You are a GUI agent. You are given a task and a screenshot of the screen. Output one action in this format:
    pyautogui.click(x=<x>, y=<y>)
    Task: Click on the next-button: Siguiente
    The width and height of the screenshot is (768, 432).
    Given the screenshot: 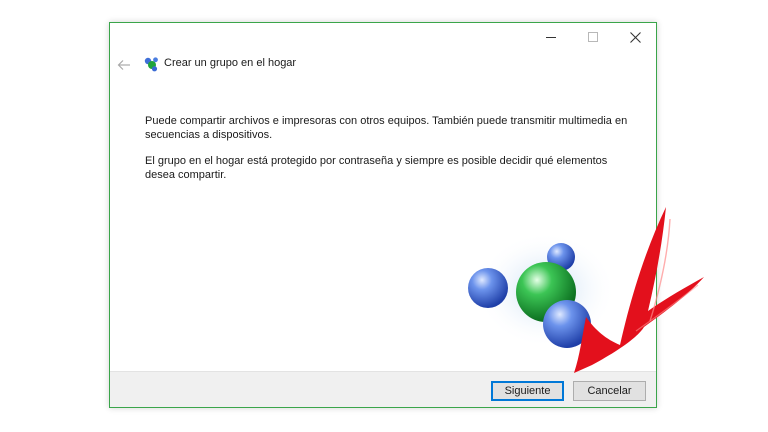 What is the action you would take?
    pyautogui.click(x=527, y=391)
    